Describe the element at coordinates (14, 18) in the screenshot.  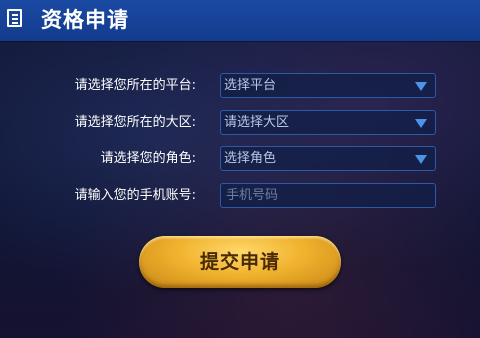
I see `document-list-icon` at that location.